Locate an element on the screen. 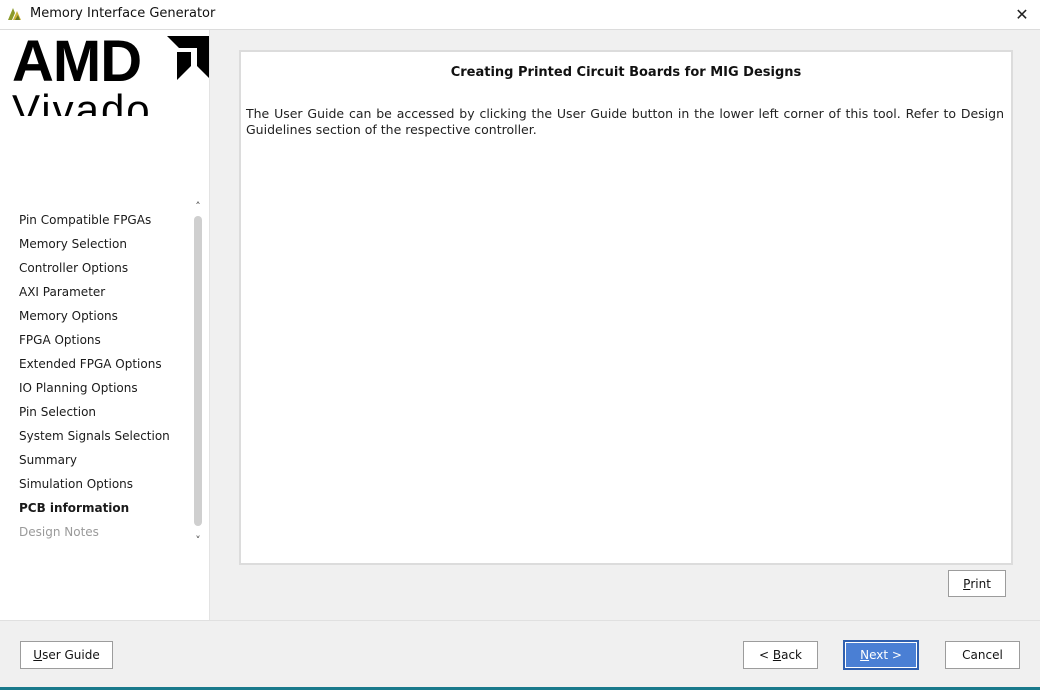  back-button: < Back is located at coordinates (780, 655).